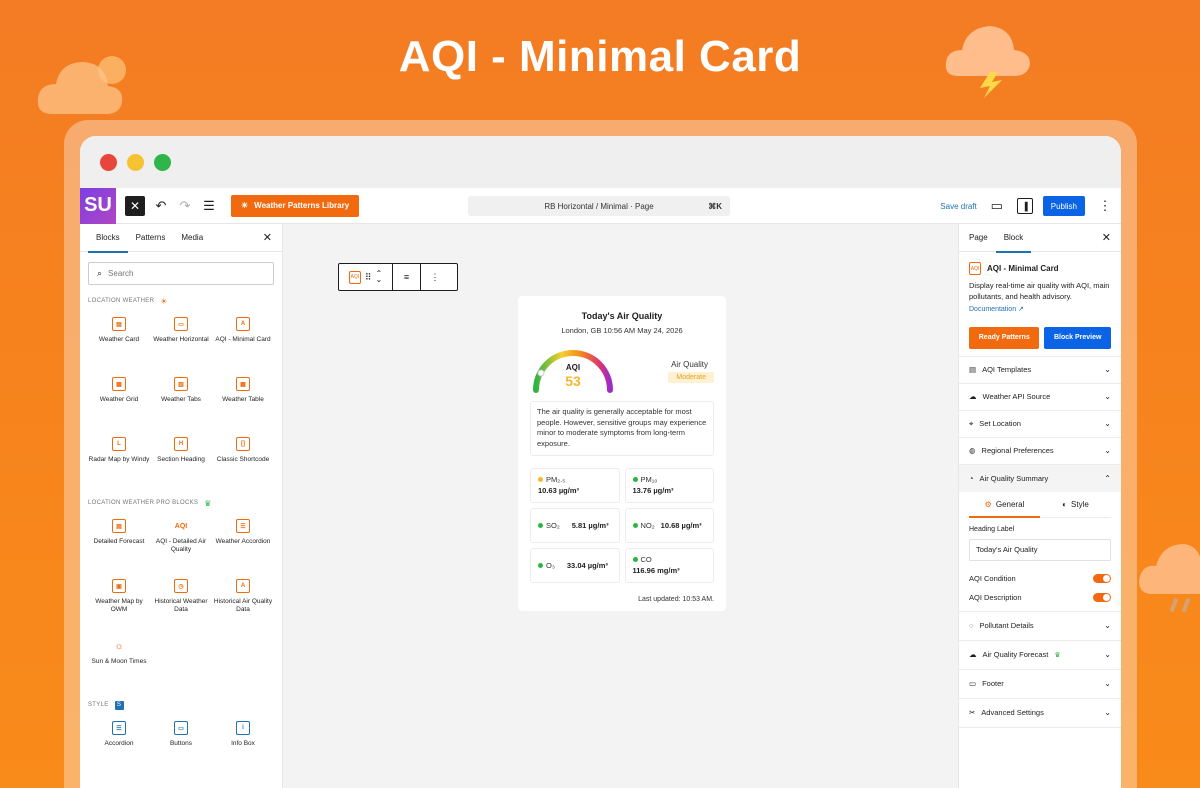 This screenshot has width=1200, height=788. I want to click on close-window-button, so click(108, 162).